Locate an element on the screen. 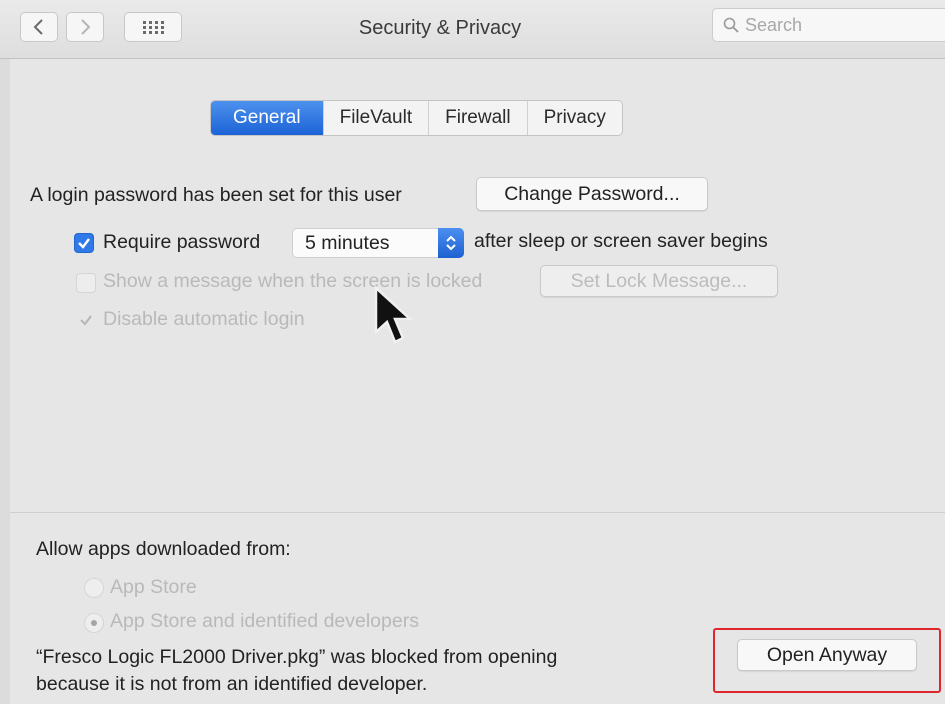 This screenshot has width=945, height=704. interval-value: 5 minutes is located at coordinates (347, 243).